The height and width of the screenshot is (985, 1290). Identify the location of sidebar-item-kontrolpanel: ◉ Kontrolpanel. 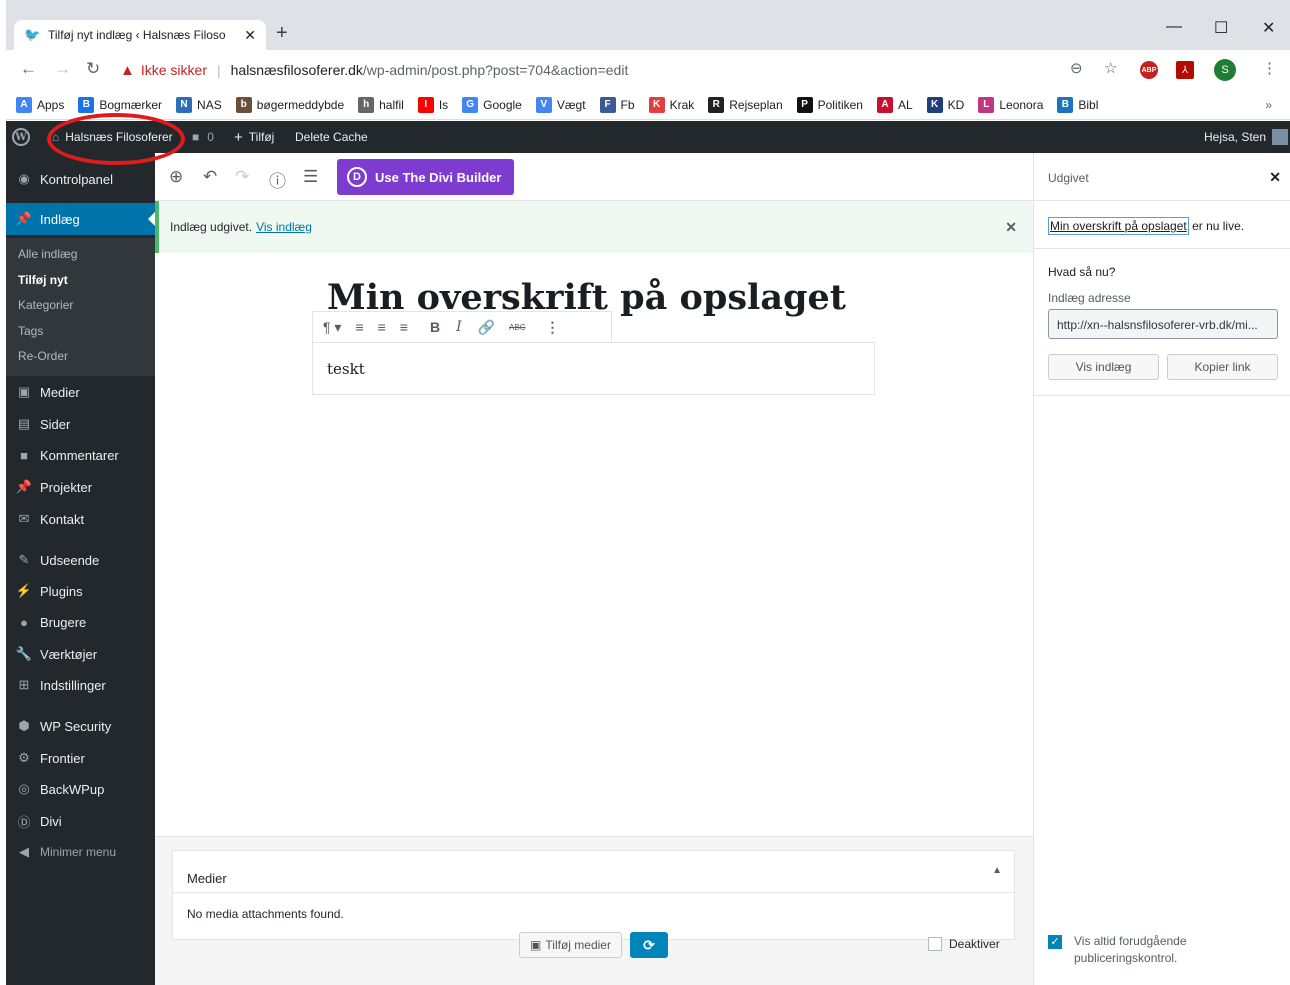
(80, 179).